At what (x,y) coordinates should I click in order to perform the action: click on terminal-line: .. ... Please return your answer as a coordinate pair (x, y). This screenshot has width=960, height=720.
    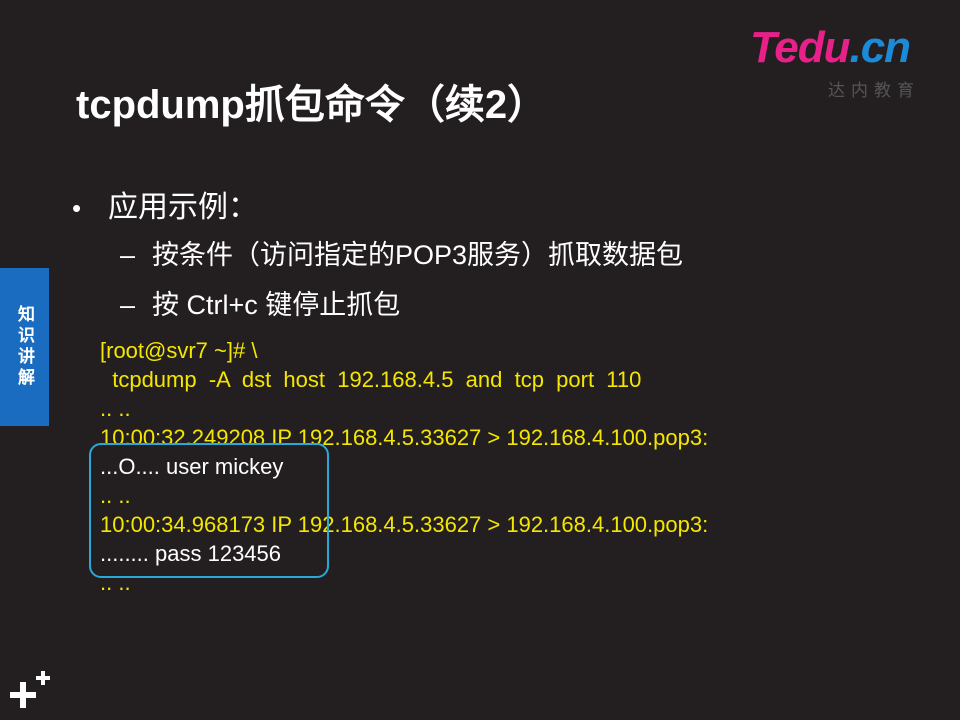
    Looking at the image, I should click on (115, 408).